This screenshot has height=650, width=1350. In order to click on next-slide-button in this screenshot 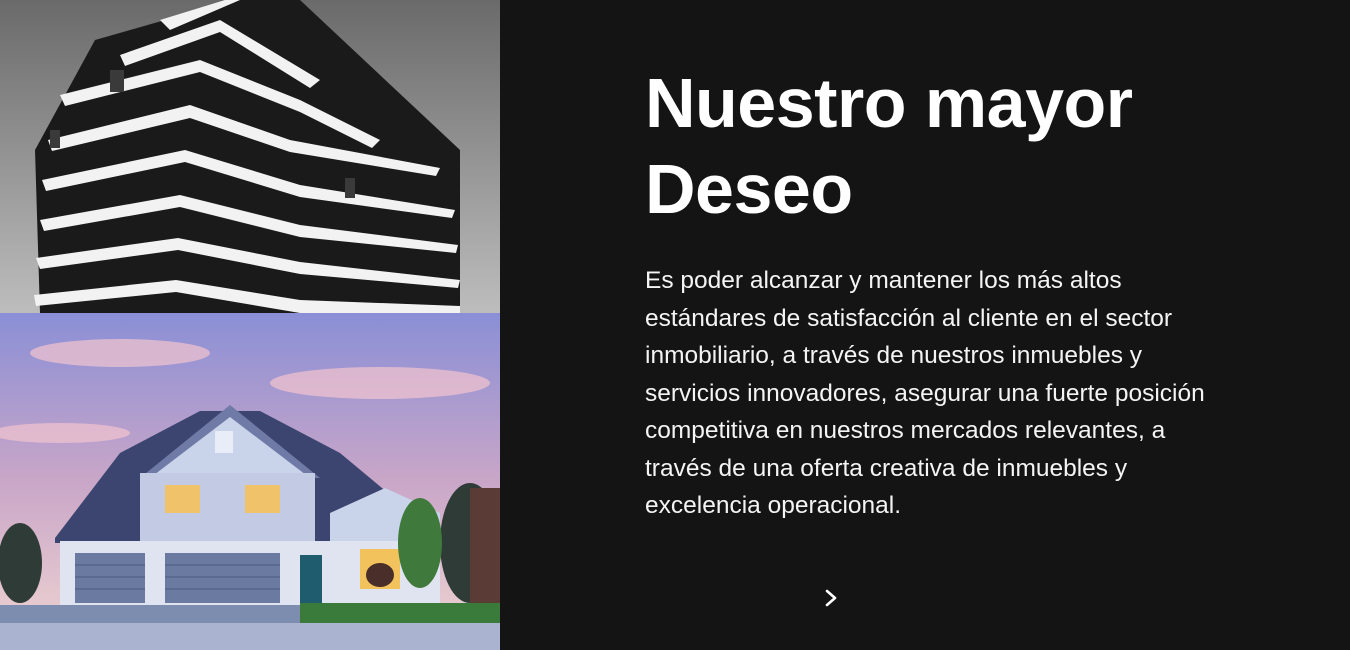, I will do `click(831, 598)`.